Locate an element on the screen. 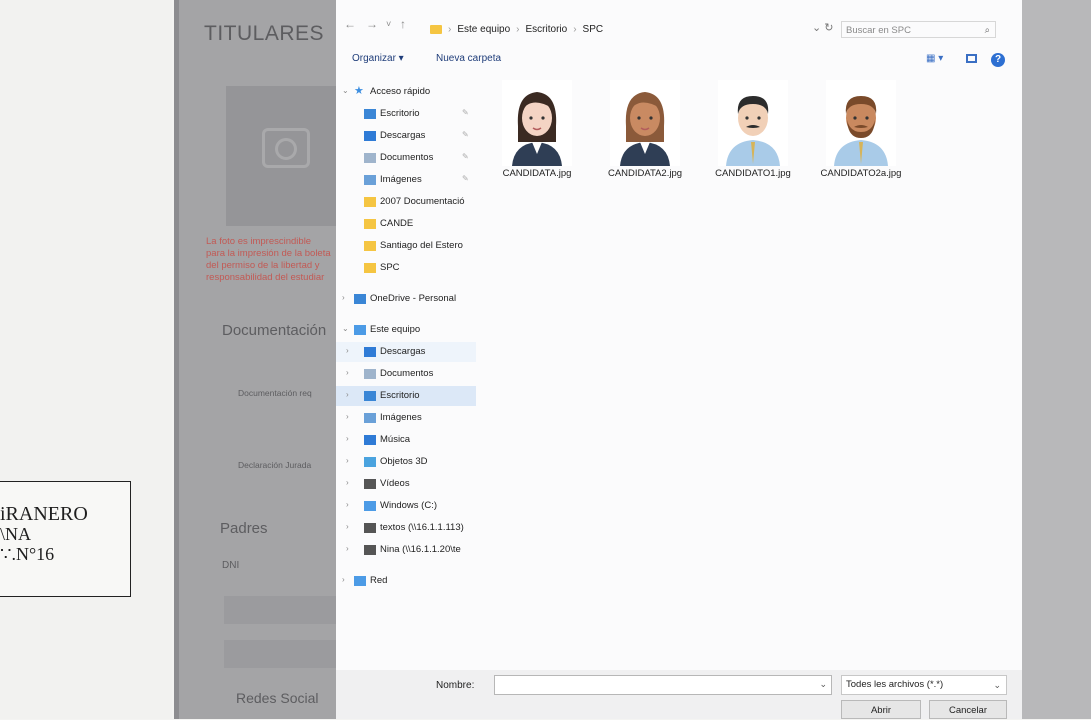  camera-icon is located at coordinates (286, 148).